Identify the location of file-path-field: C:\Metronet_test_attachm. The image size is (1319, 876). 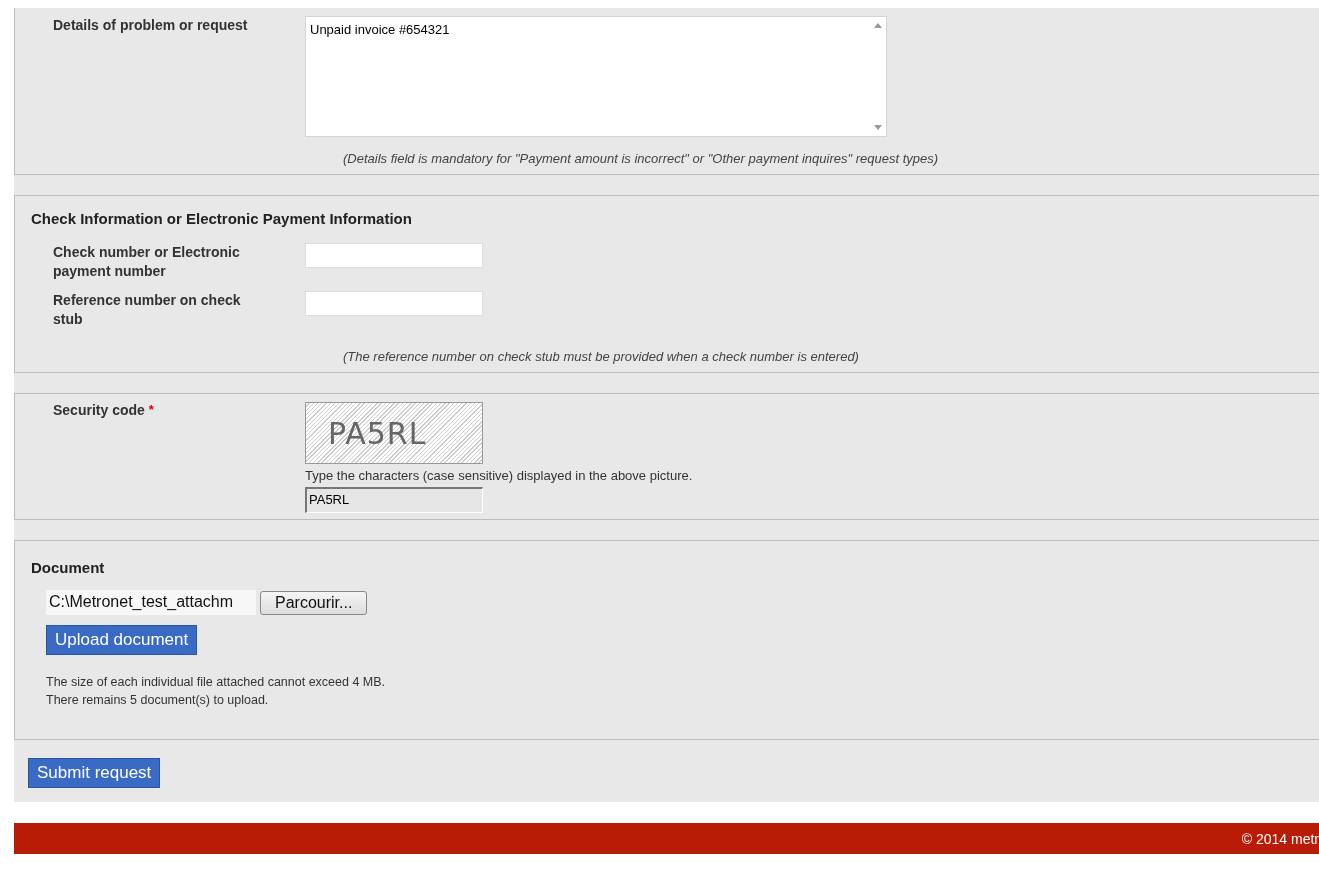
(151, 602).